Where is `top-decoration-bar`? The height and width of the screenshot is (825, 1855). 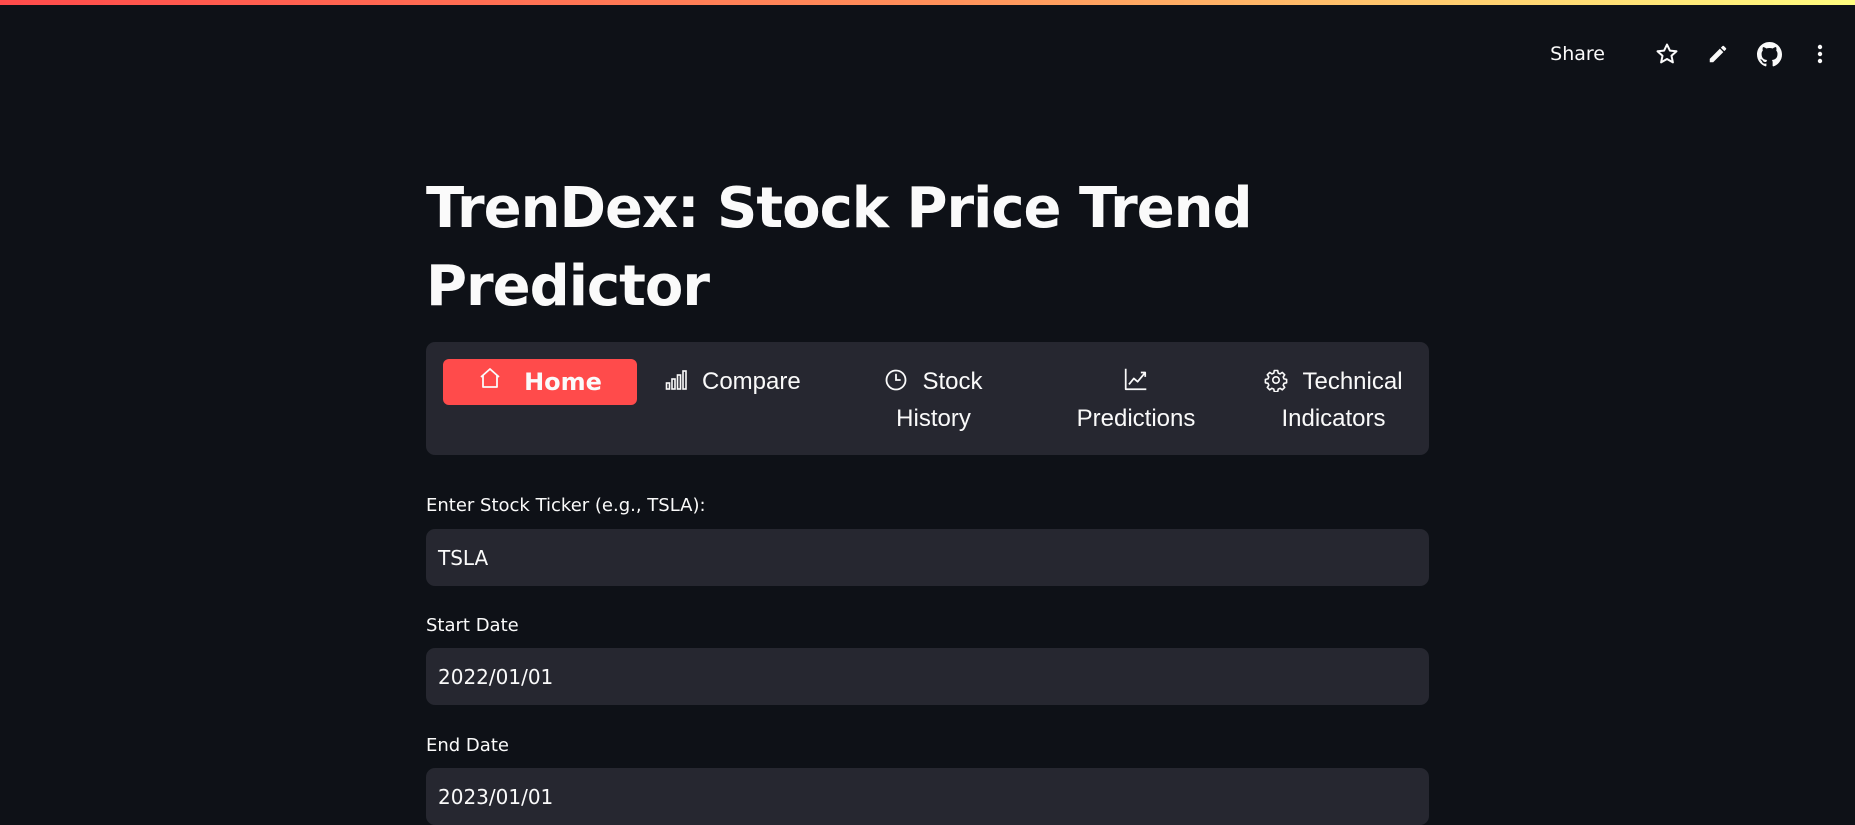 top-decoration-bar is located at coordinates (927, 2).